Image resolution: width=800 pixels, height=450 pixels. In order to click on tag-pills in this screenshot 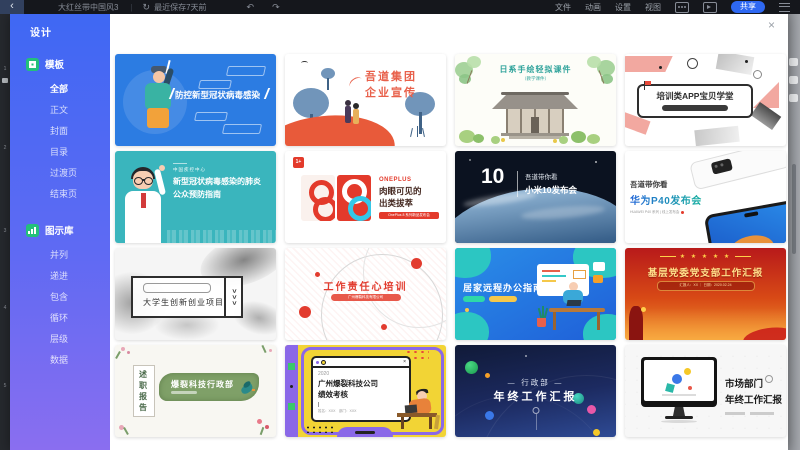, I will do `click(490, 299)`.